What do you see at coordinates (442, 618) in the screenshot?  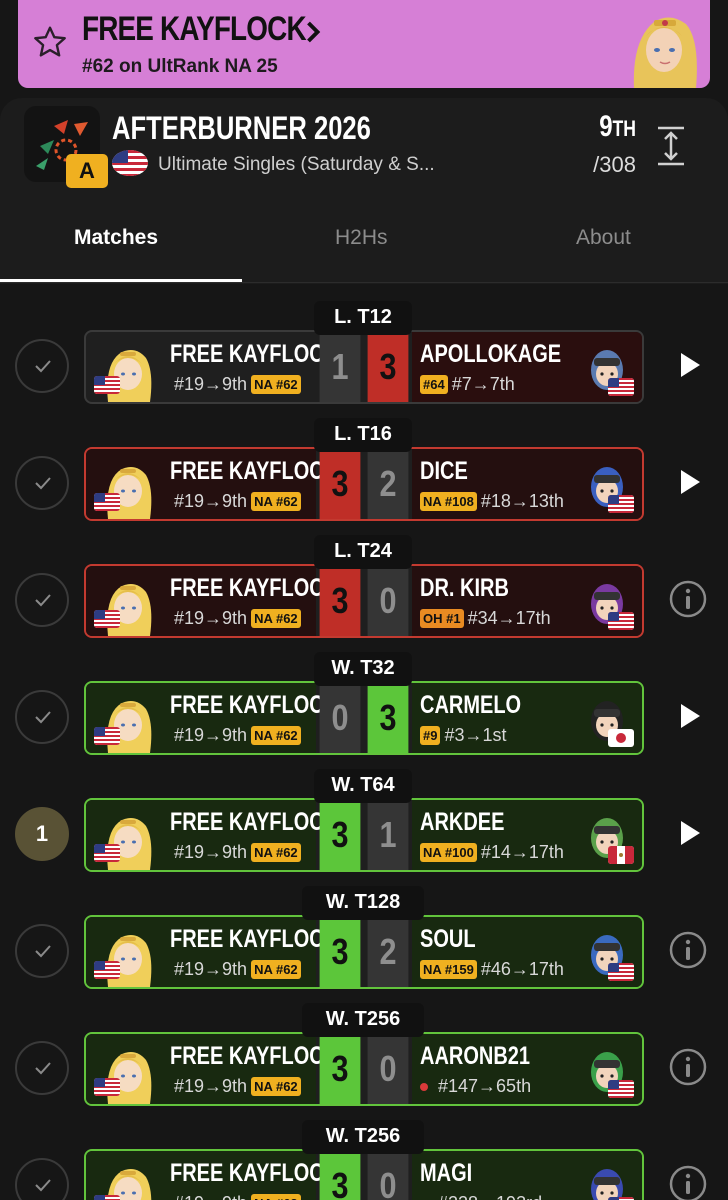 I see `opponent-rank-badge: OH #1` at bounding box center [442, 618].